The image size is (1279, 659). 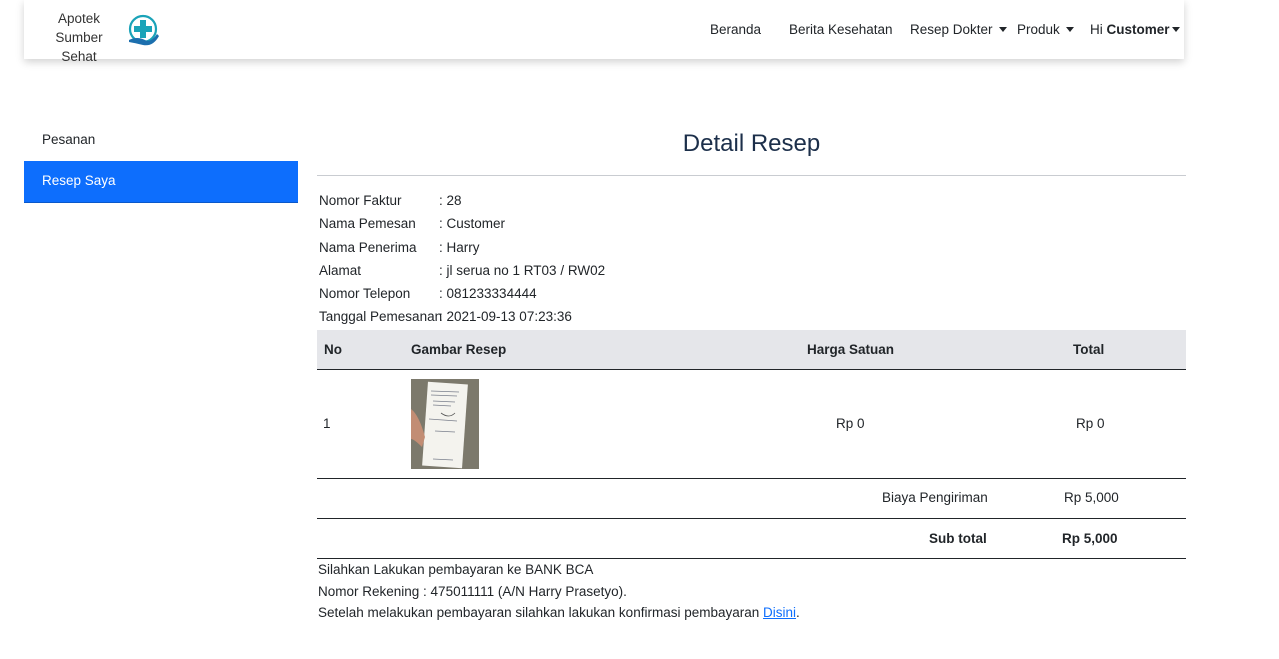 What do you see at coordinates (450, 200) in the screenshot?
I see `info-value: : 28` at bounding box center [450, 200].